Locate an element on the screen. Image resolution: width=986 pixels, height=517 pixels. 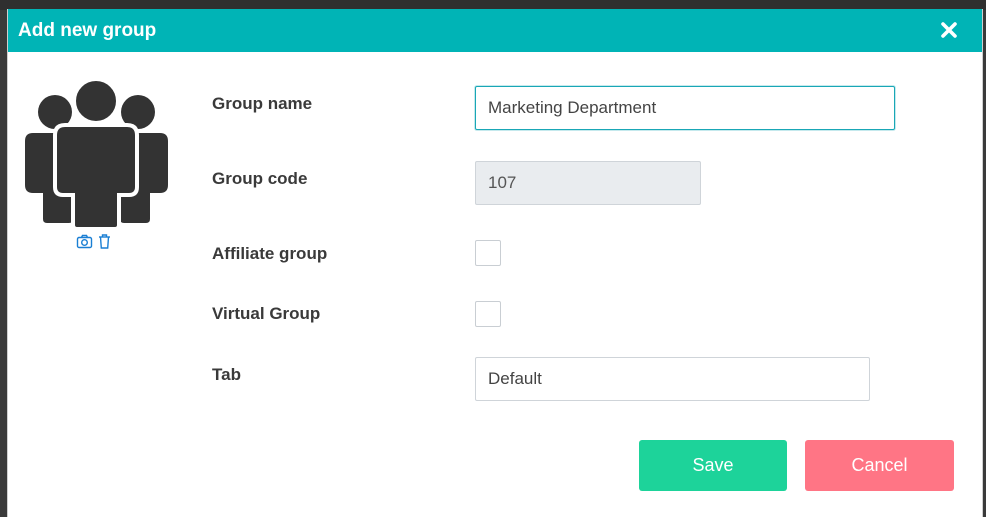
trash-icon is located at coordinates (104, 241).